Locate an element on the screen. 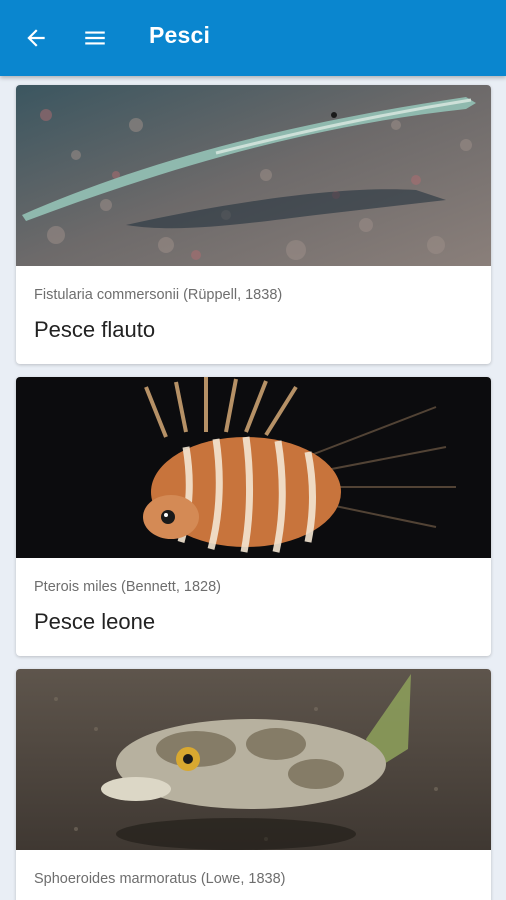  scientific-name: Sphoeroides marmoratus (Lowe, 1838) is located at coordinates (160, 879).